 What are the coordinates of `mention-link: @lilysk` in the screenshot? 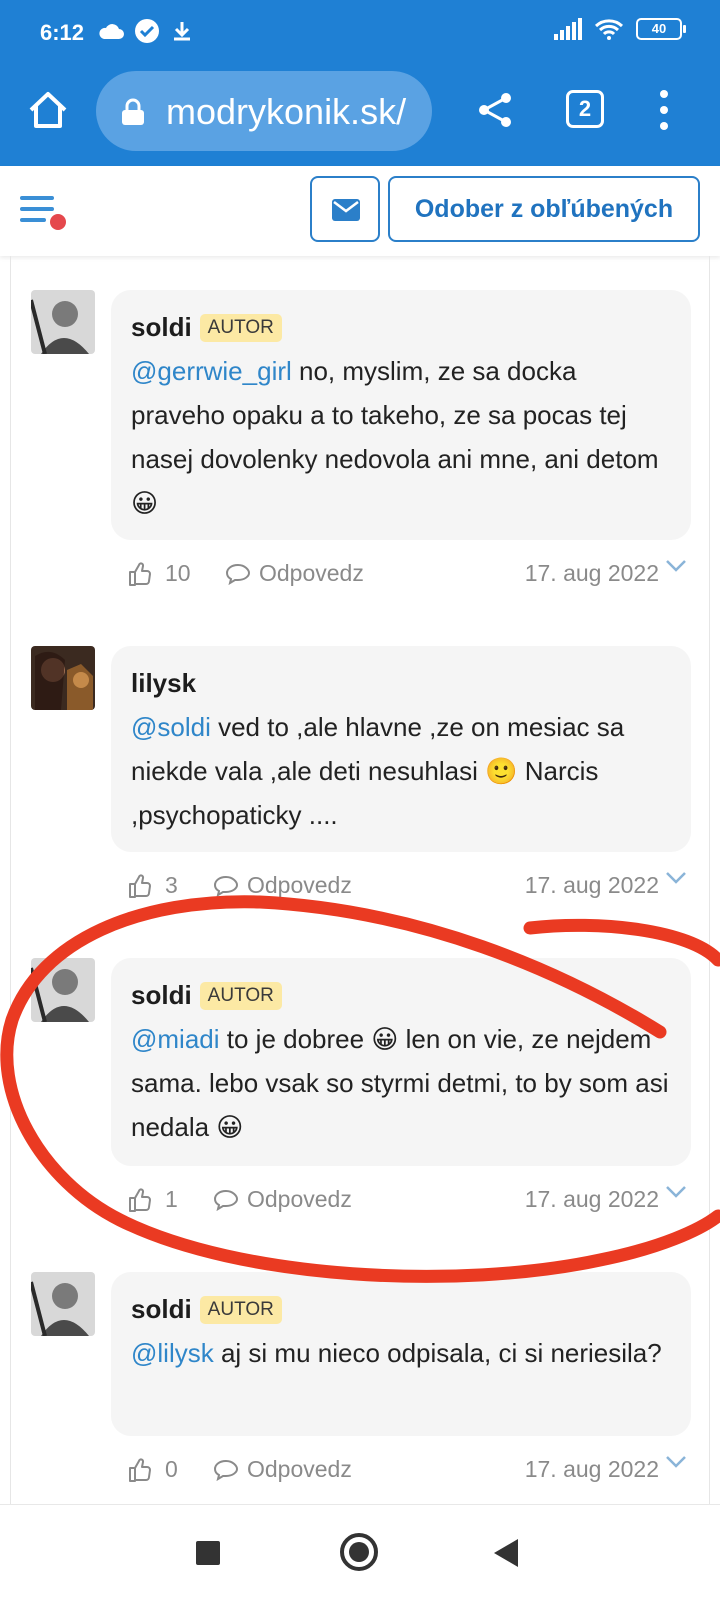 It's located at (172, 1353).